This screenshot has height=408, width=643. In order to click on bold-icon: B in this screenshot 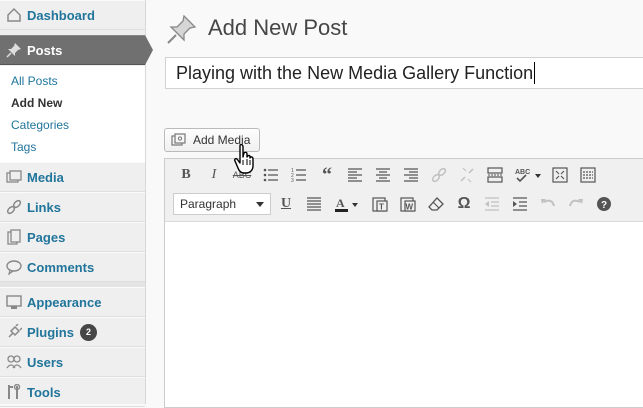, I will do `click(186, 175)`.